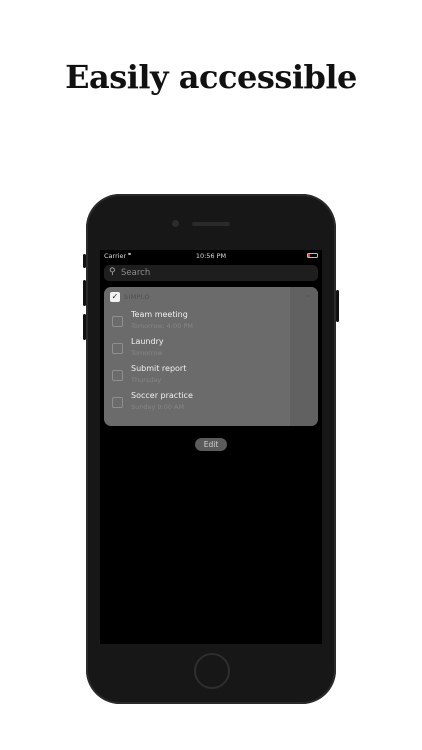 The width and height of the screenshot is (422, 750). I want to click on home-button, so click(212, 671).